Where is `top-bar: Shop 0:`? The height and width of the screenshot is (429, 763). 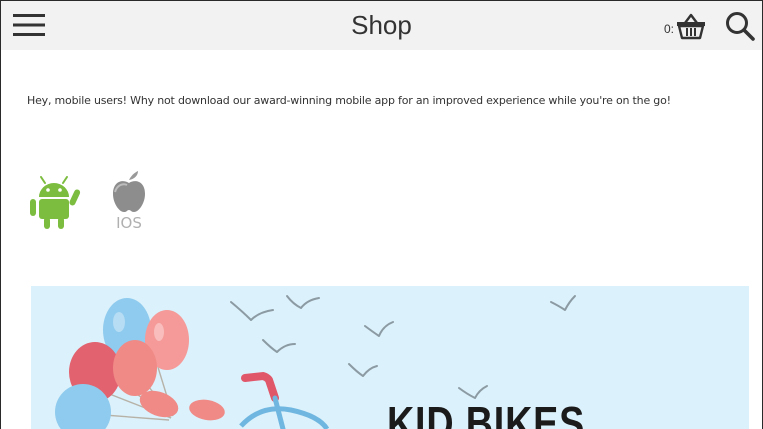 top-bar: Shop 0: is located at coordinates (381, 25).